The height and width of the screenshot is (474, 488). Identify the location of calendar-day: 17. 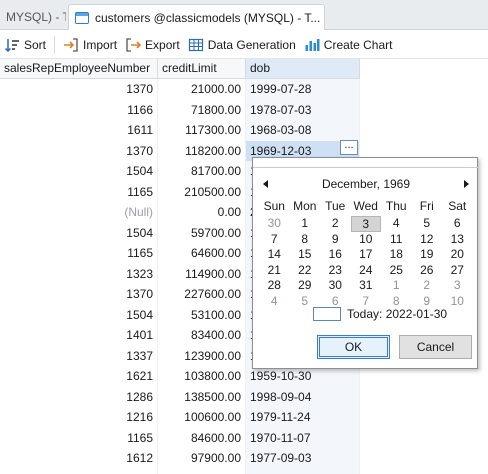
(366, 255).